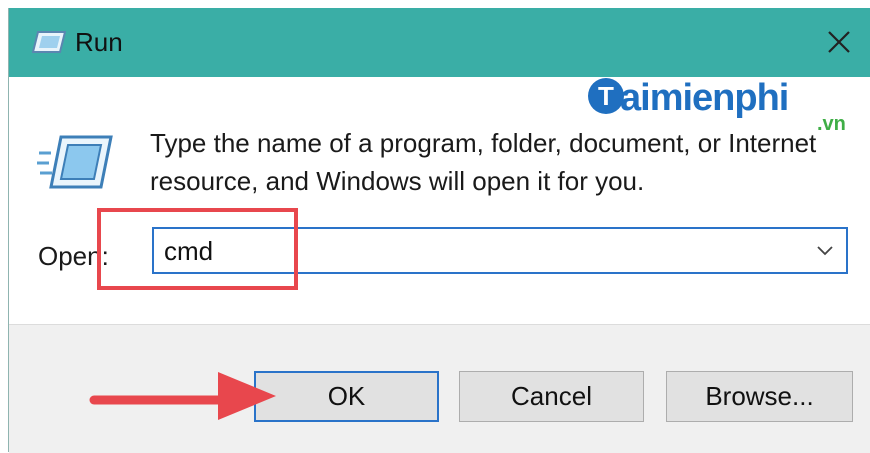  I want to click on close-icon, so click(839, 42).